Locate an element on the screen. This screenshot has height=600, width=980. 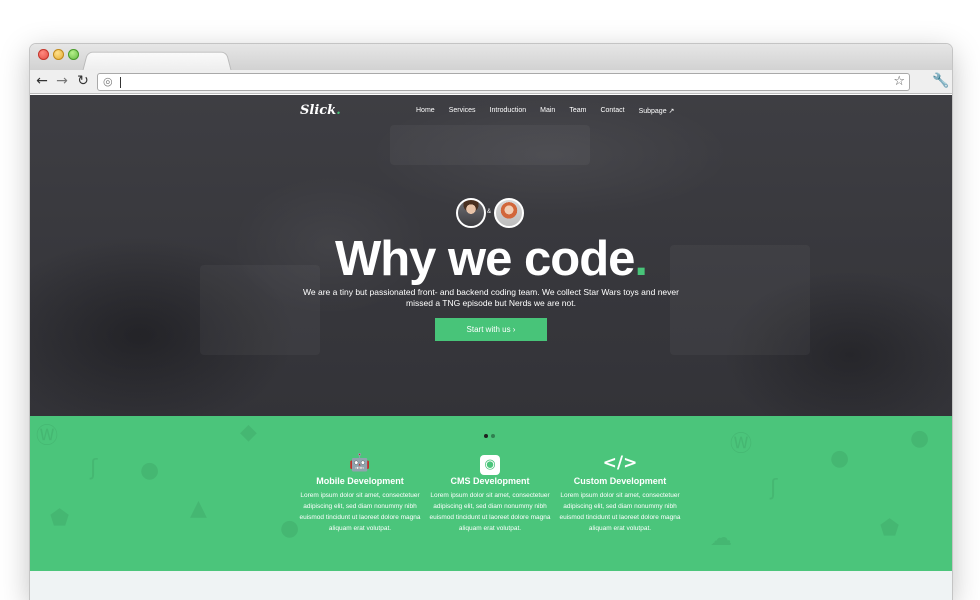
logo-text: Slick is located at coordinates (318, 110).